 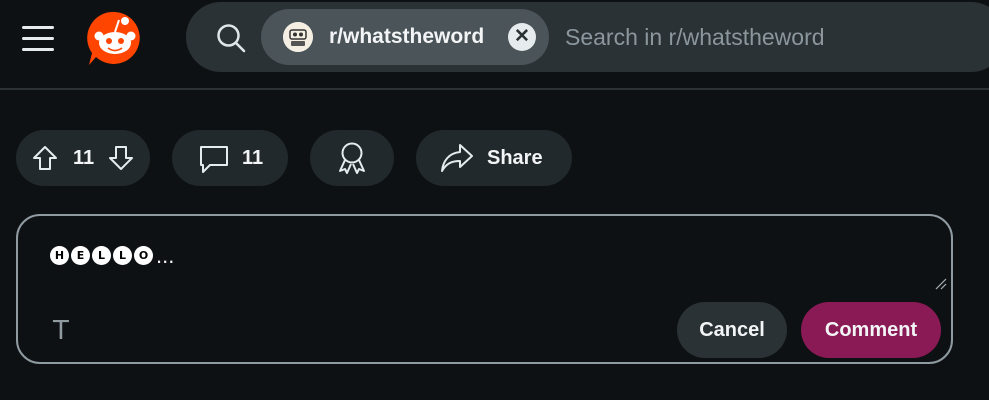 What do you see at coordinates (457, 158) in the screenshot?
I see `share-icon` at bounding box center [457, 158].